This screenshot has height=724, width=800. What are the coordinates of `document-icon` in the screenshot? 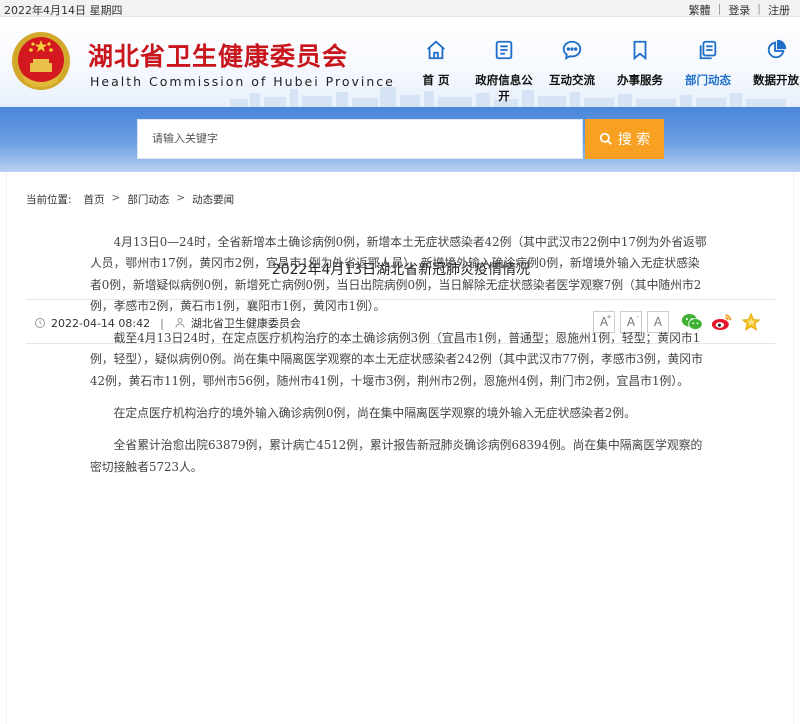 It's located at (504, 50).